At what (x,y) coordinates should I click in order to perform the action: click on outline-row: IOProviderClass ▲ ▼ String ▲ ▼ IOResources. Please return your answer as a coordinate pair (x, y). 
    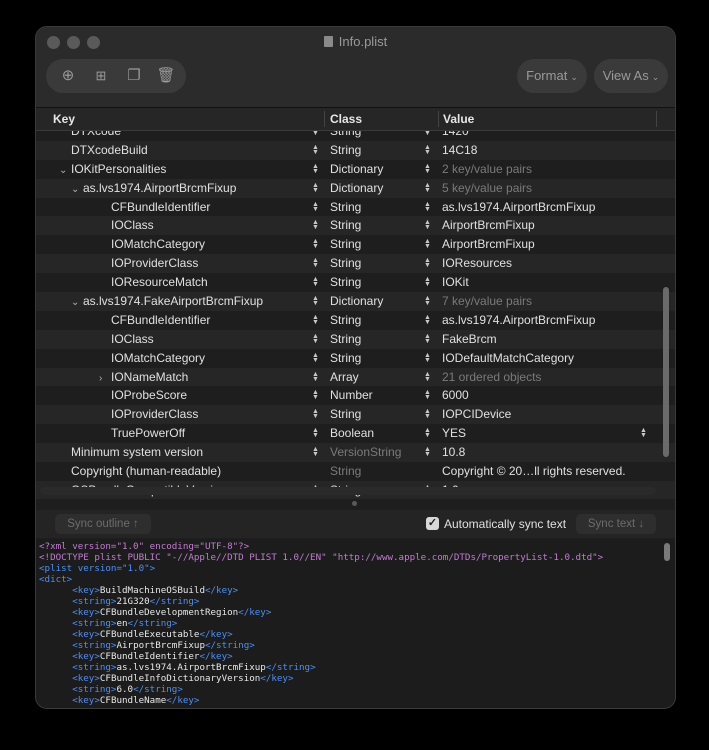
    Looking at the image, I should click on (355, 264).